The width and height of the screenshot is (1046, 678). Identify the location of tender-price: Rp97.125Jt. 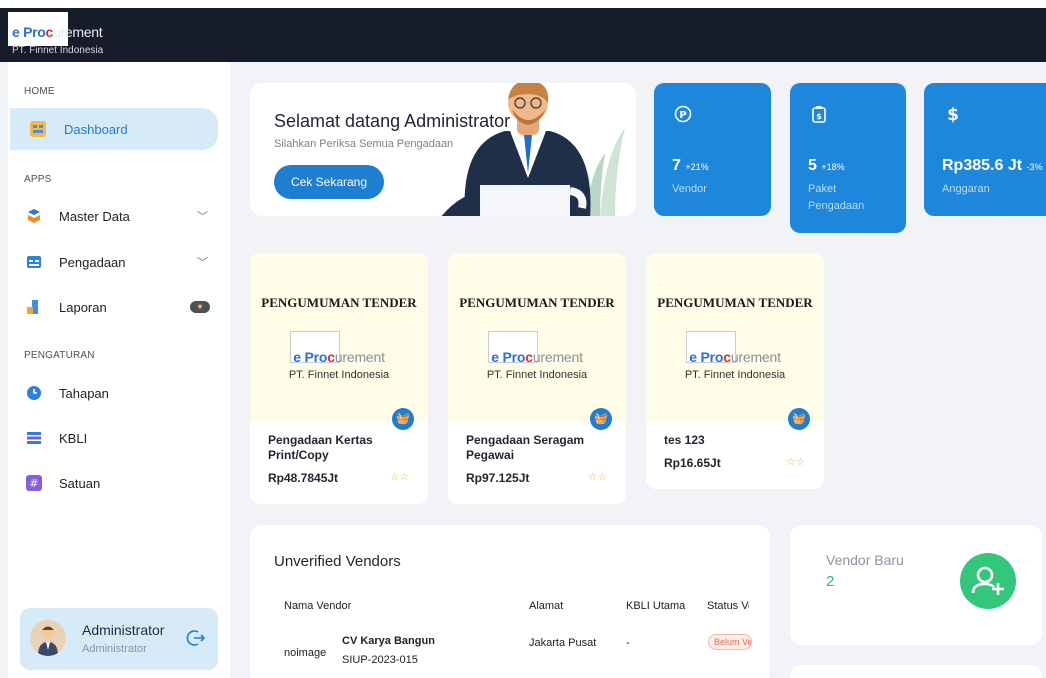
(498, 478).